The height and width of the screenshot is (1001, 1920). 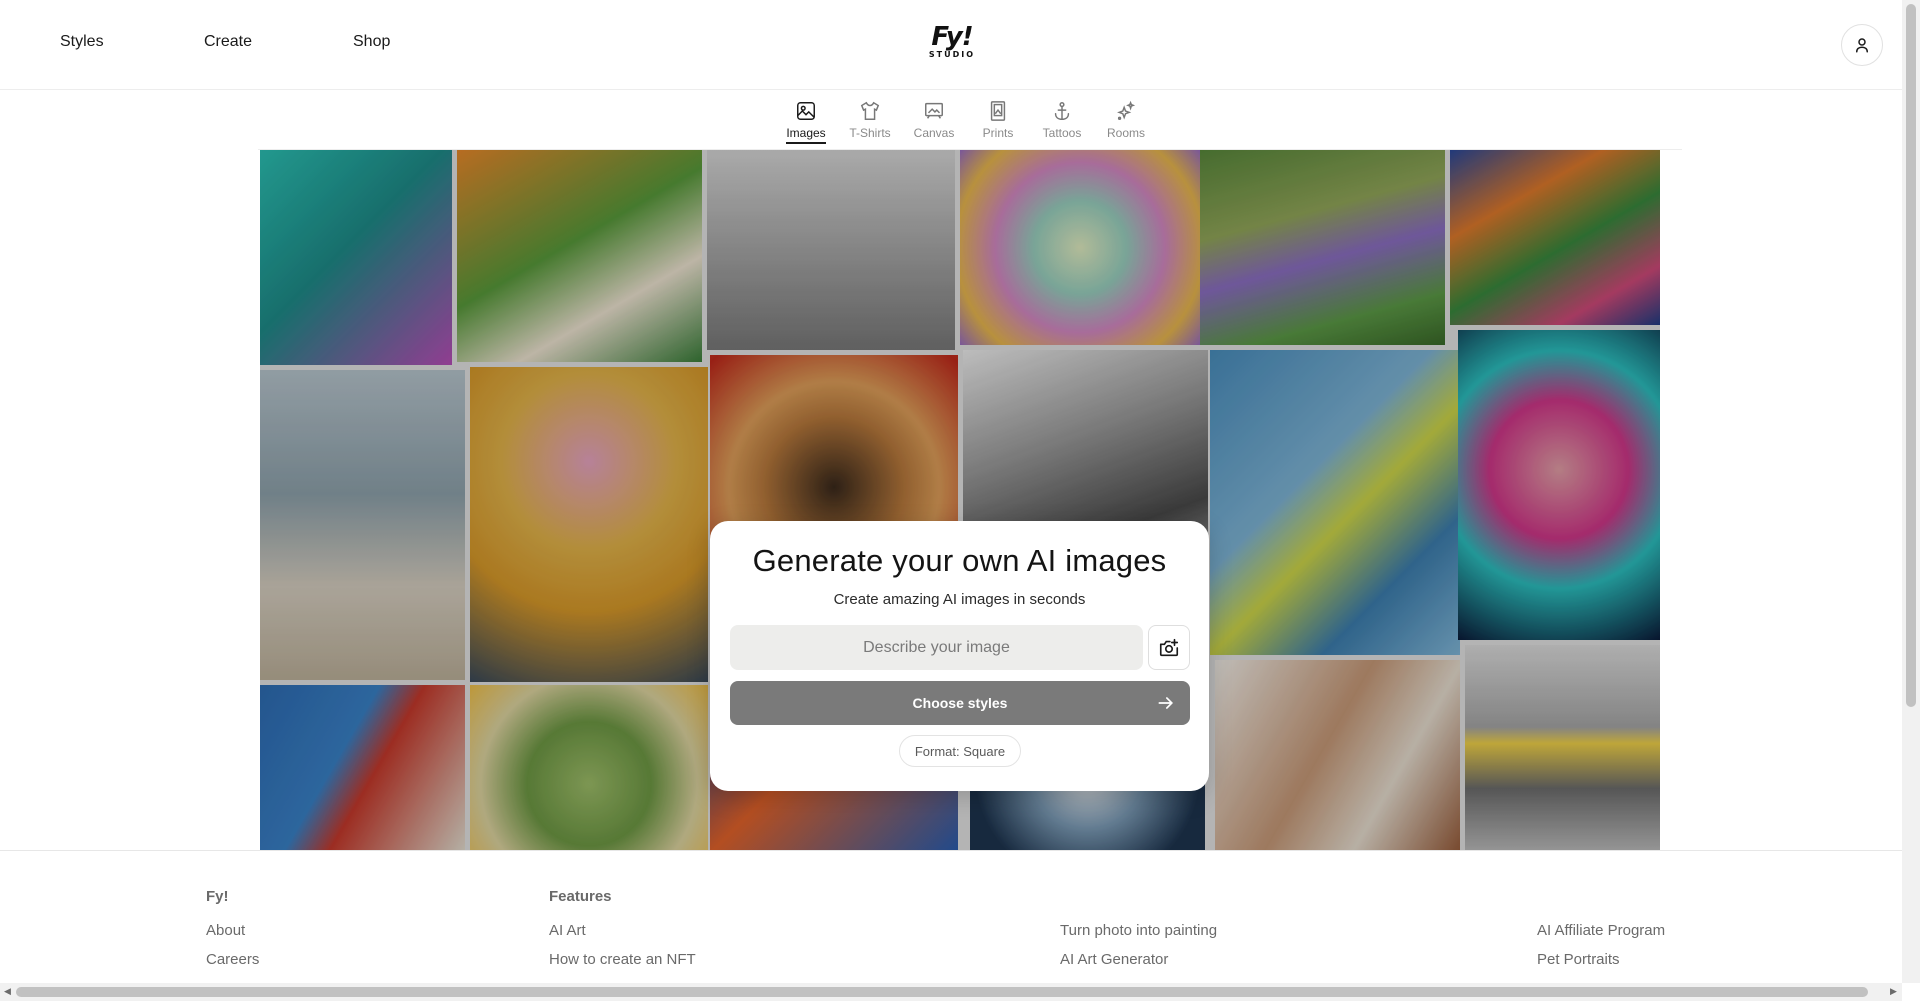 I want to click on tab-tshirts: T-Shirts, so click(x=870, y=125).